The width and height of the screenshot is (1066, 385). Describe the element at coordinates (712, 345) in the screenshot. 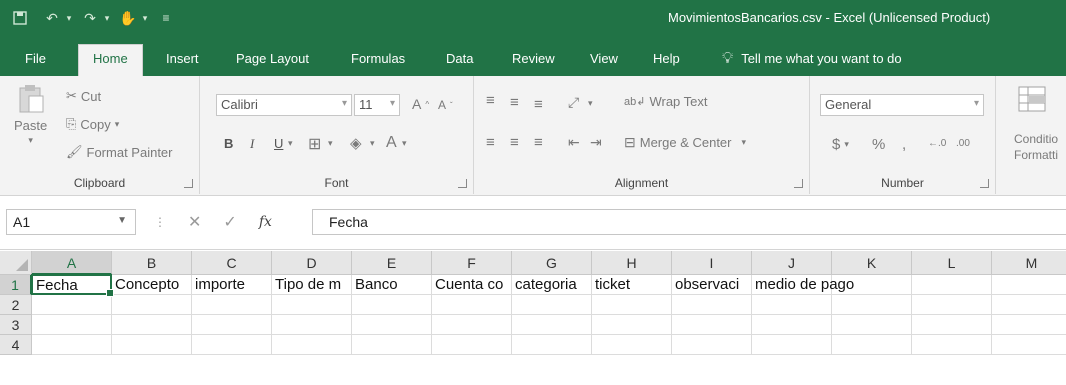

I see `cell-i4` at that location.